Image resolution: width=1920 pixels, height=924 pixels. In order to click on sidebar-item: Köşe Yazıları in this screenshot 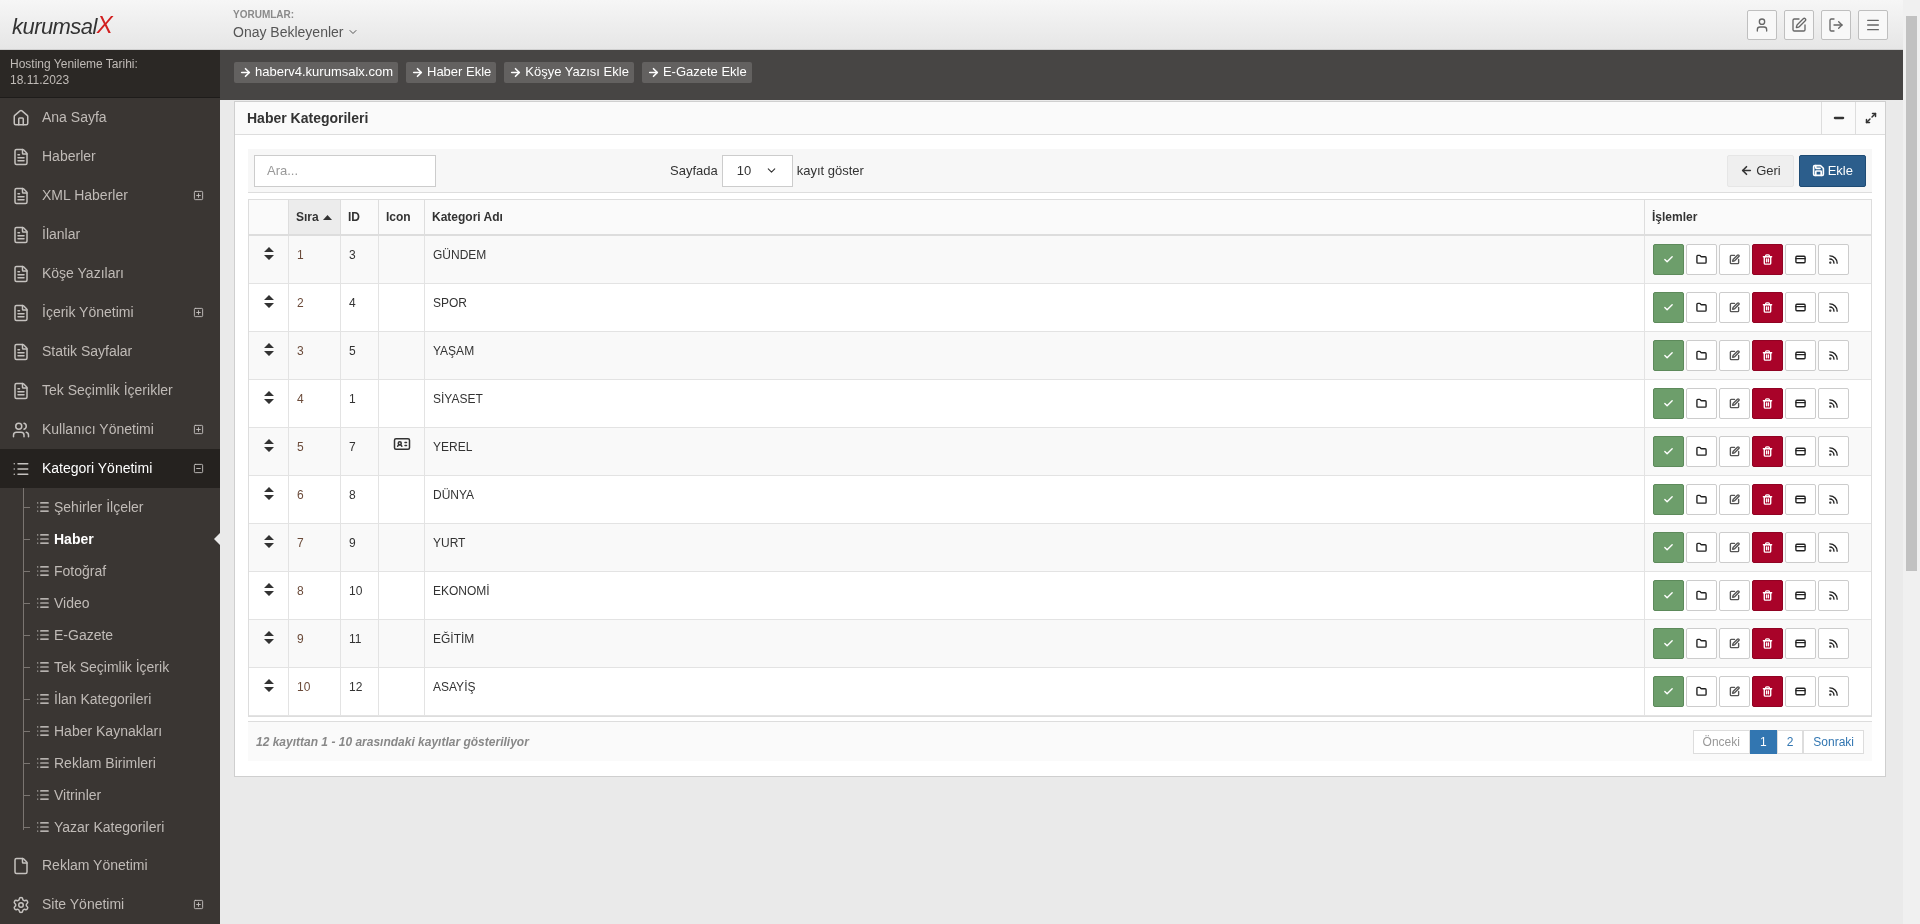, I will do `click(110, 273)`.